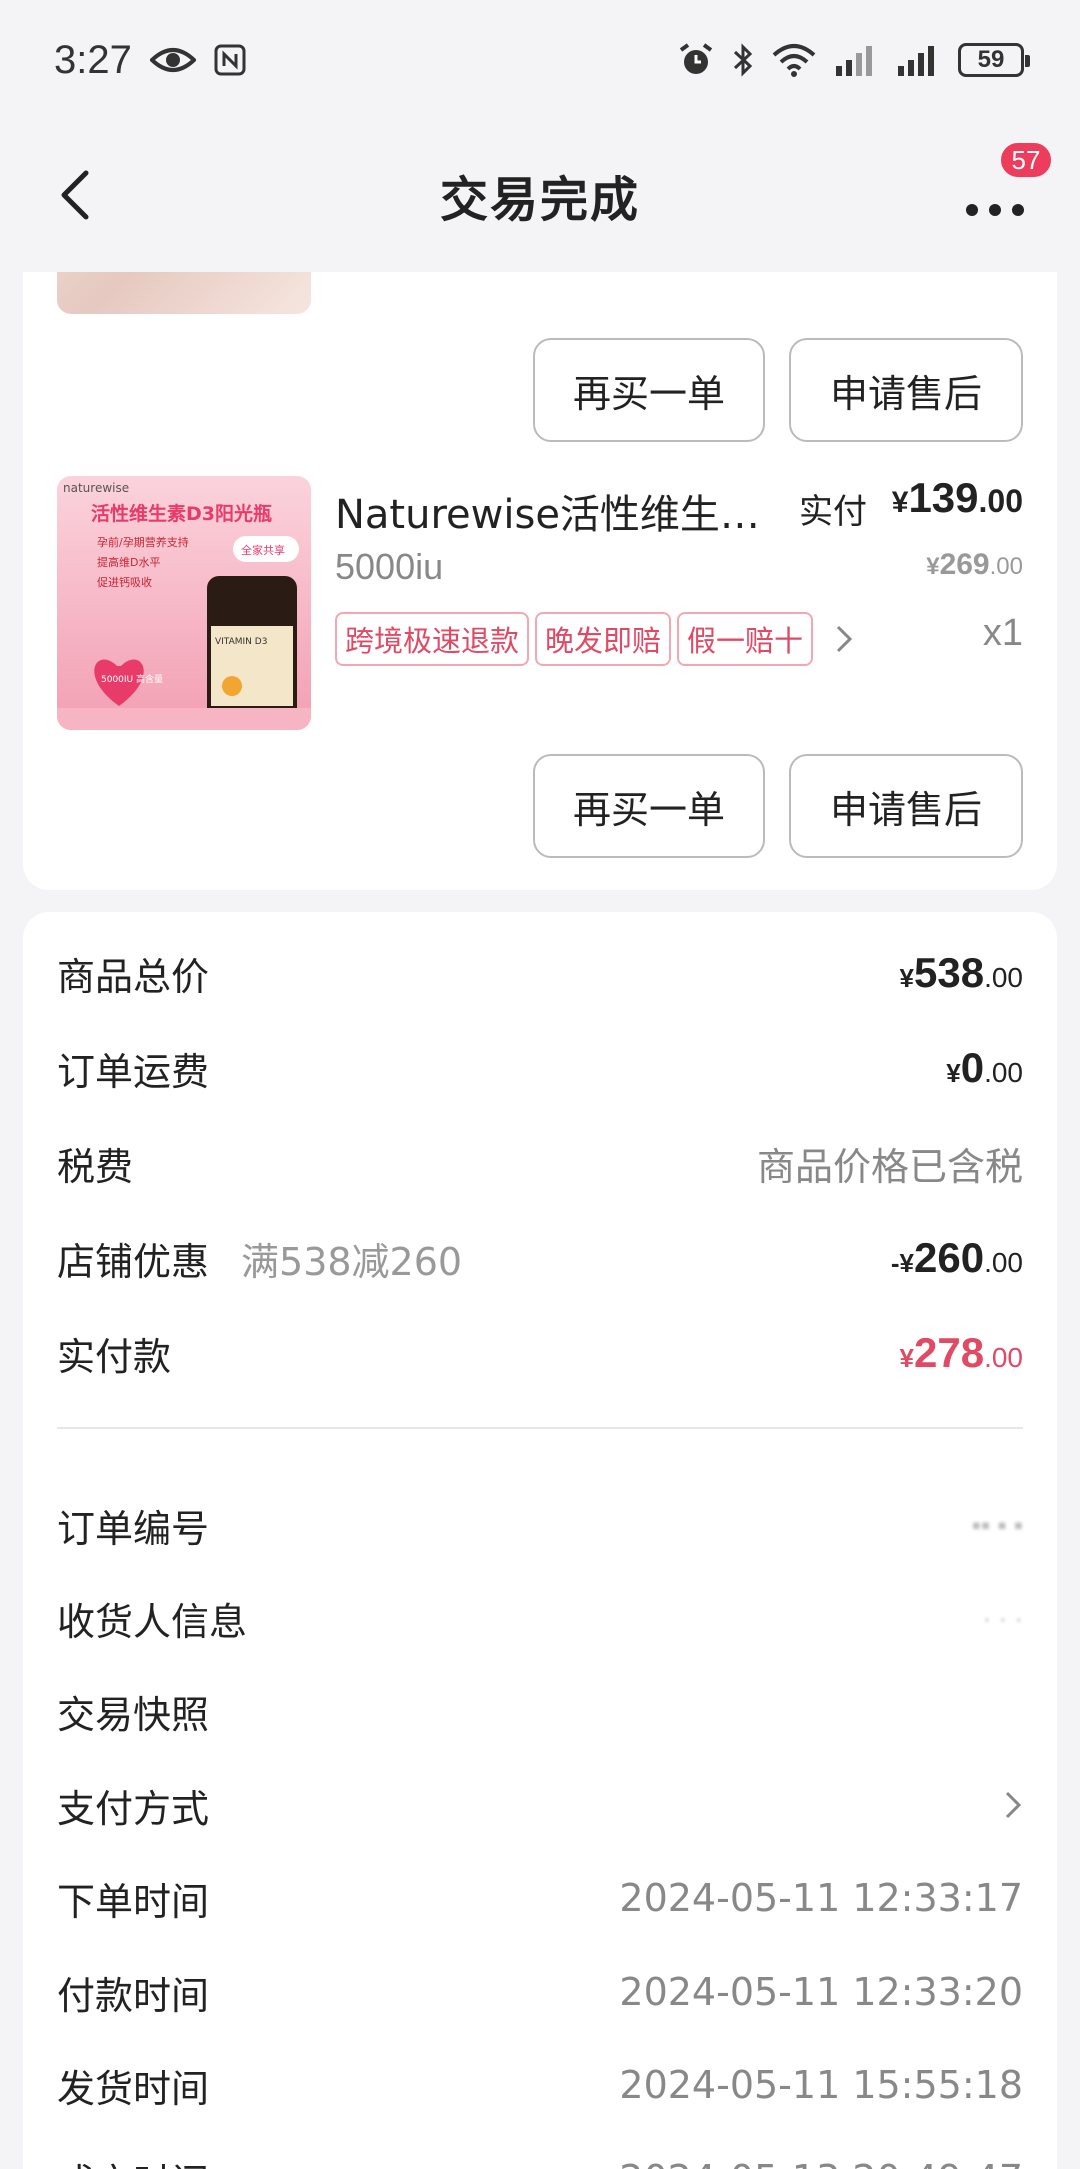 The image size is (1080, 2169). What do you see at coordinates (93, 59) in the screenshot?
I see `status-time: 3:27` at bounding box center [93, 59].